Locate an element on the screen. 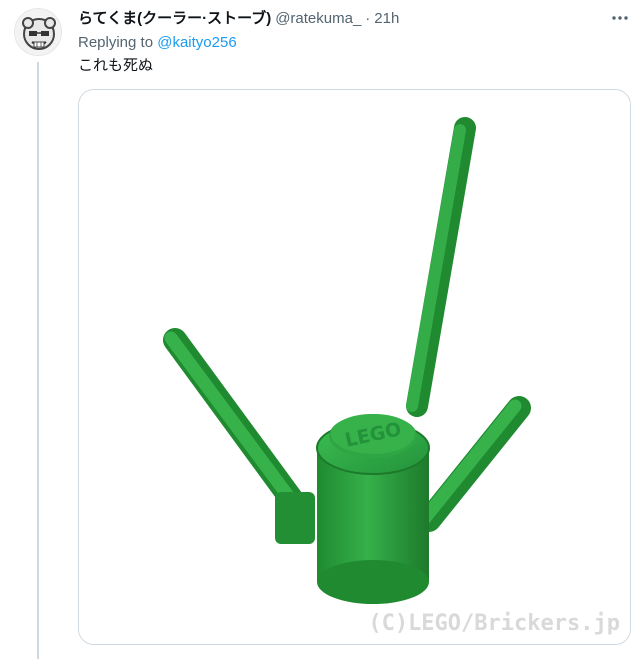 Image resolution: width=640 pixels, height=659 pixels. tweet-header: らてくま(クーラー·ストーブ) @ratekuma_ · 21h is located at coordinates (354, 19).